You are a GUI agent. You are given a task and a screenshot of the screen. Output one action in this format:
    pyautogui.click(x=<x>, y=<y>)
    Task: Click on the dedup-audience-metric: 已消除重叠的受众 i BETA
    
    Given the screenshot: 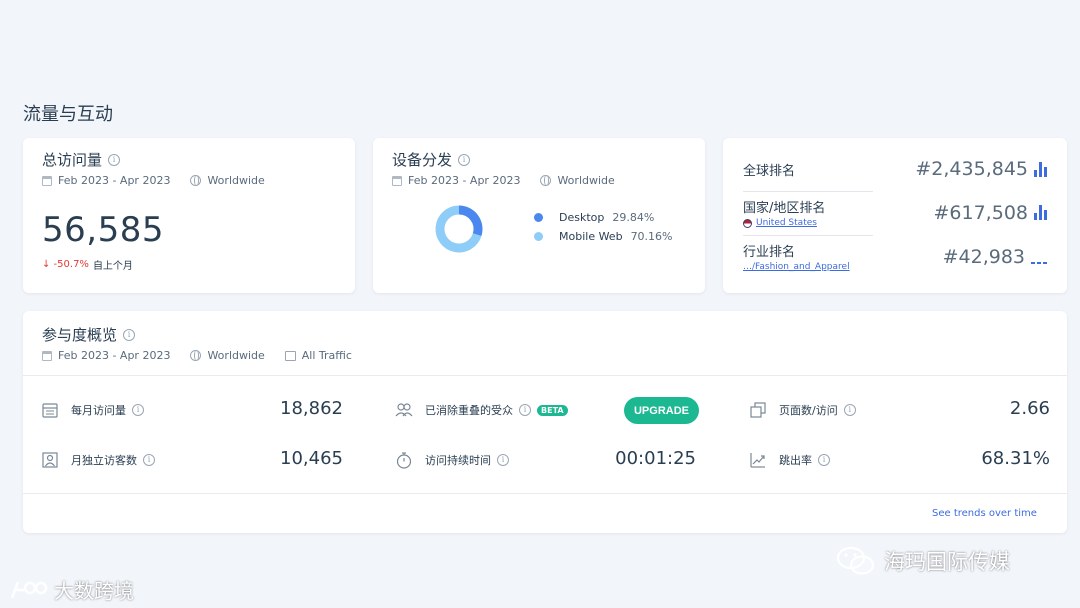 What is the action you would take?
    pyautogui.click(x=481, y=410)
    